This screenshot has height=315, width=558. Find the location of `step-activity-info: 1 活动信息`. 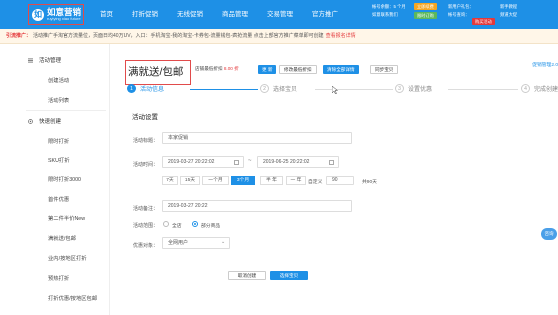

step-activity-info: 1 活动信息 is located at coordinates (145, 88).